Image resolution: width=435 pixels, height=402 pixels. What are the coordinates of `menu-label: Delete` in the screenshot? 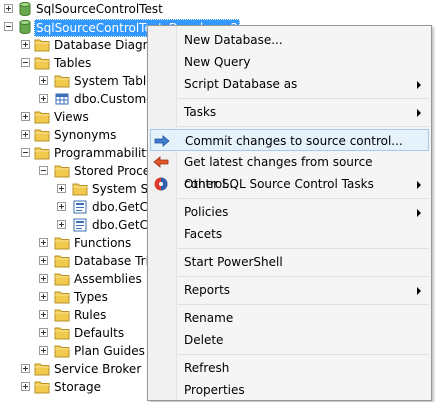 It's located at (204, 340).